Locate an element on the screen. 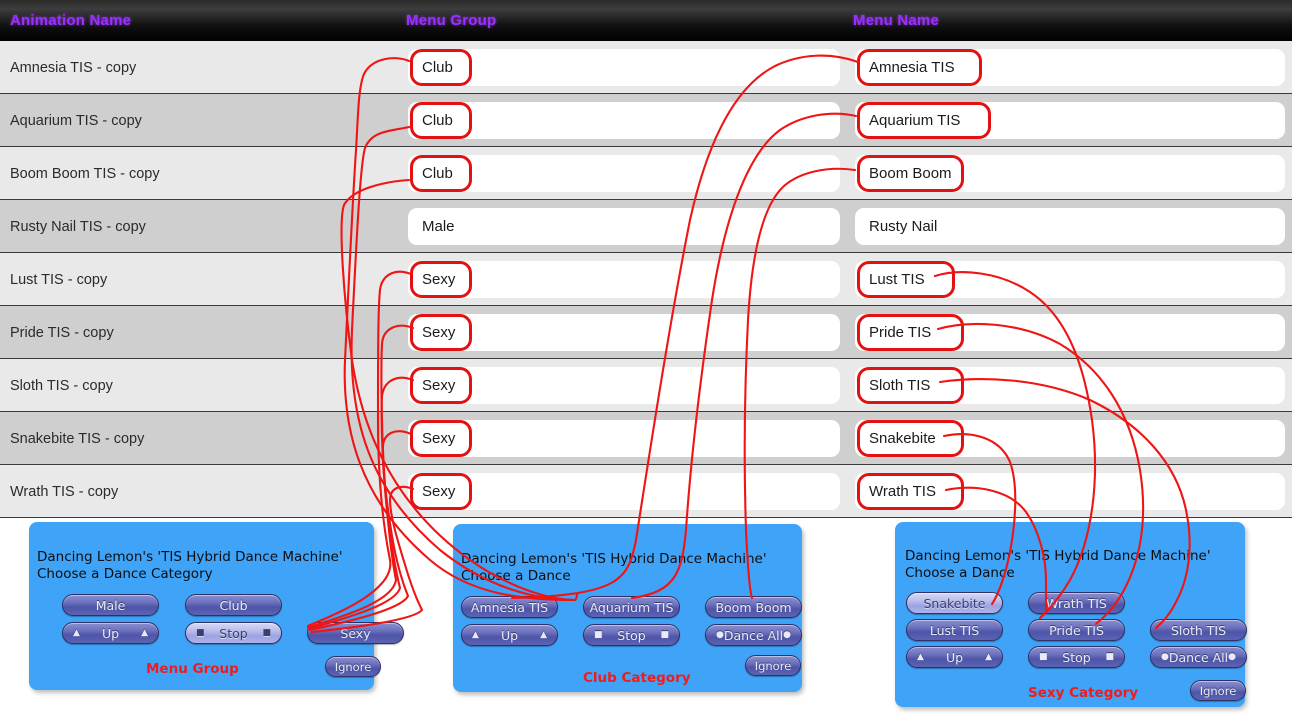  column-header-menu-group: Menu Group is located at coordinates (451, 20).